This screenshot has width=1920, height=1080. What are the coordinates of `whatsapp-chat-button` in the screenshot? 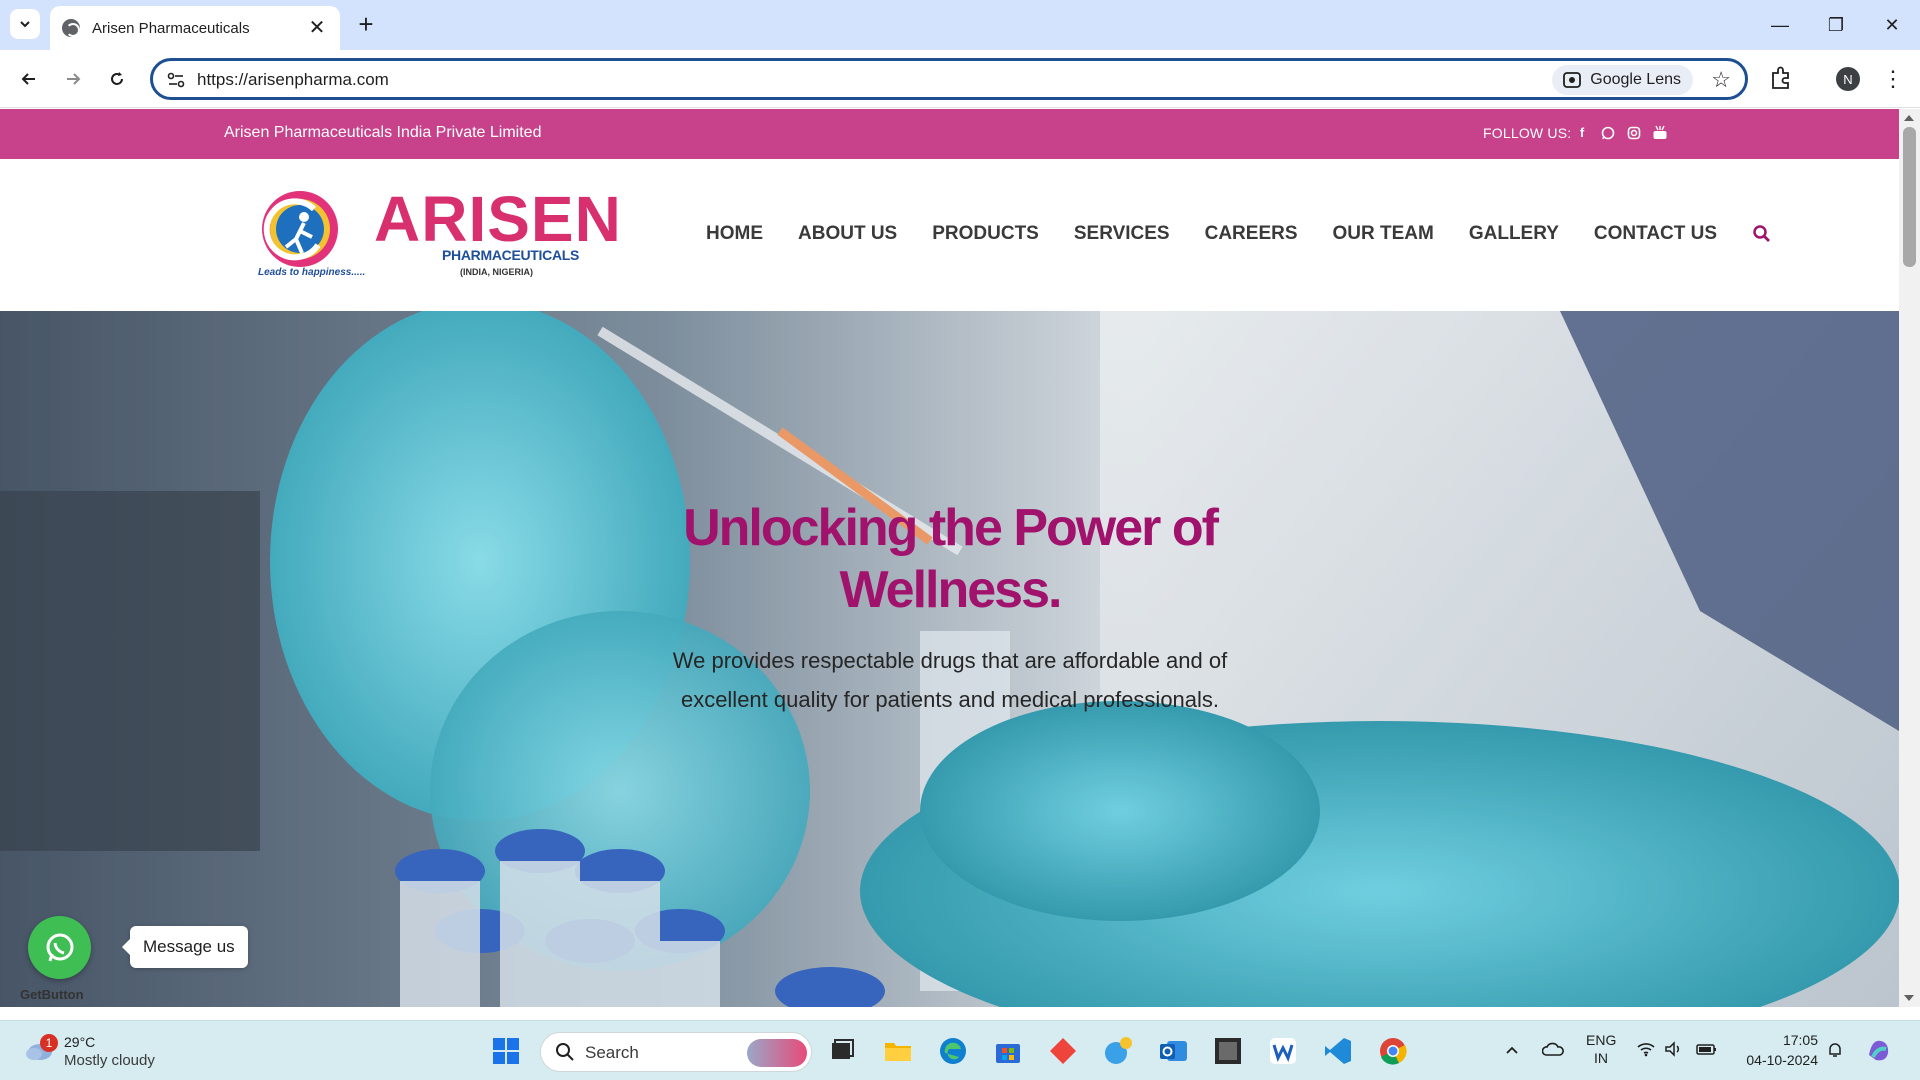 It's located at (59, 947).